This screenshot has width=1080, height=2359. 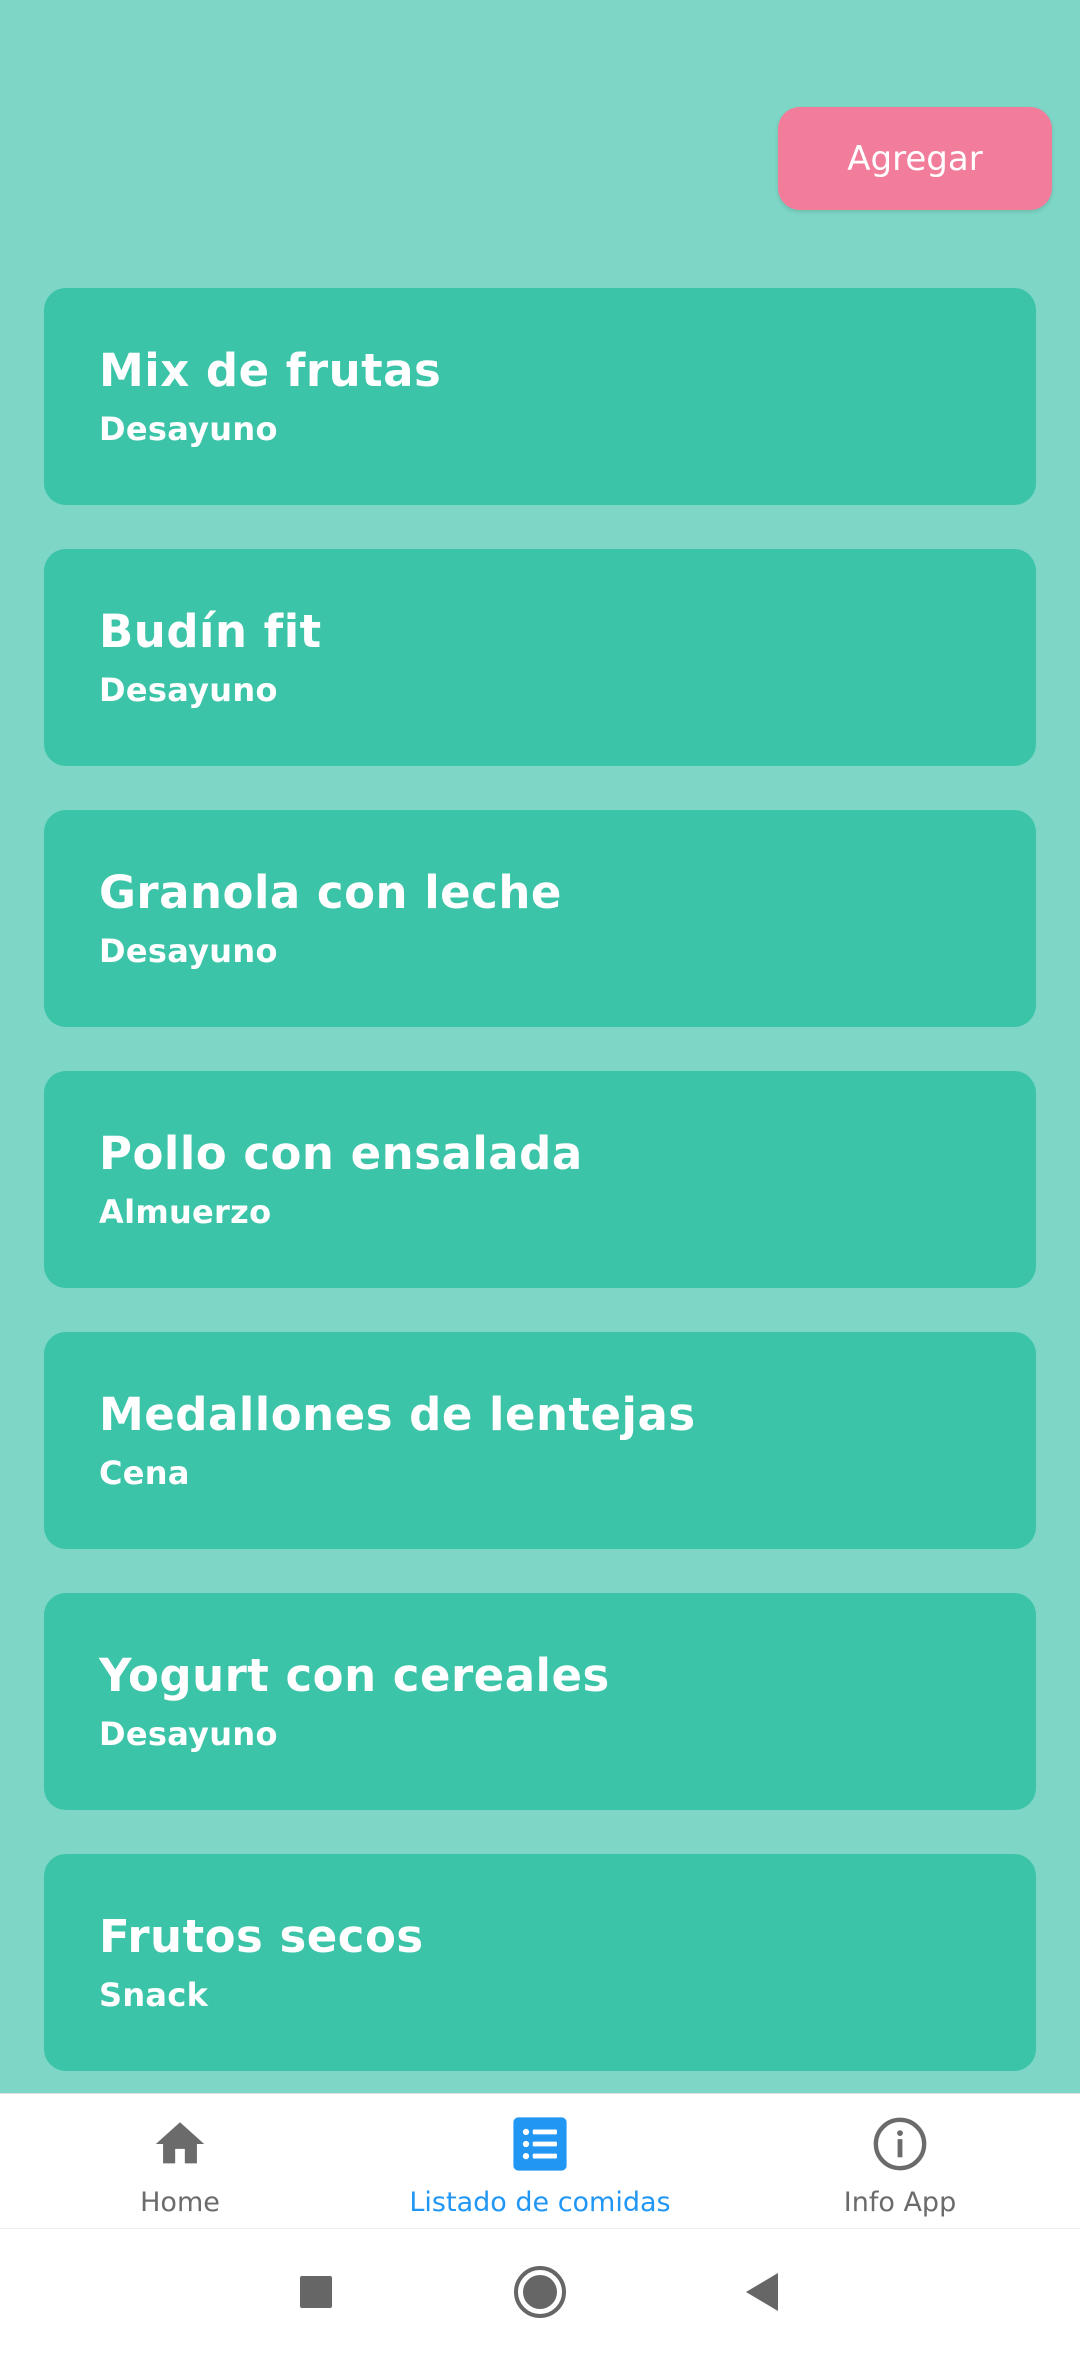 I want to click on meal-name: Frutos secos, so click(x=261, y=1936).